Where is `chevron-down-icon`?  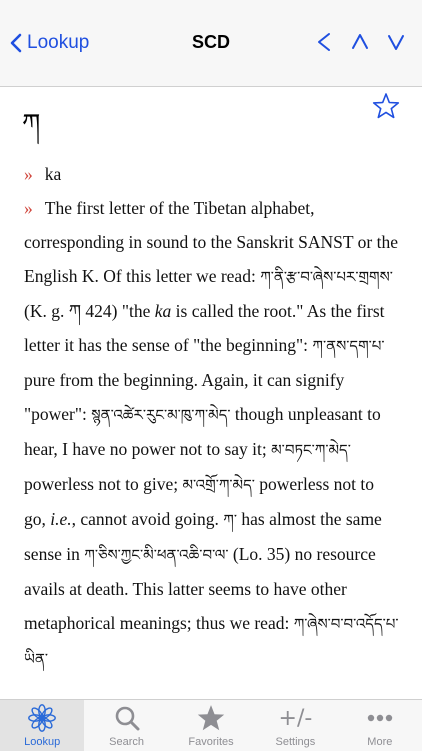 chevron-down-icon is located at coordinates (396, 42).